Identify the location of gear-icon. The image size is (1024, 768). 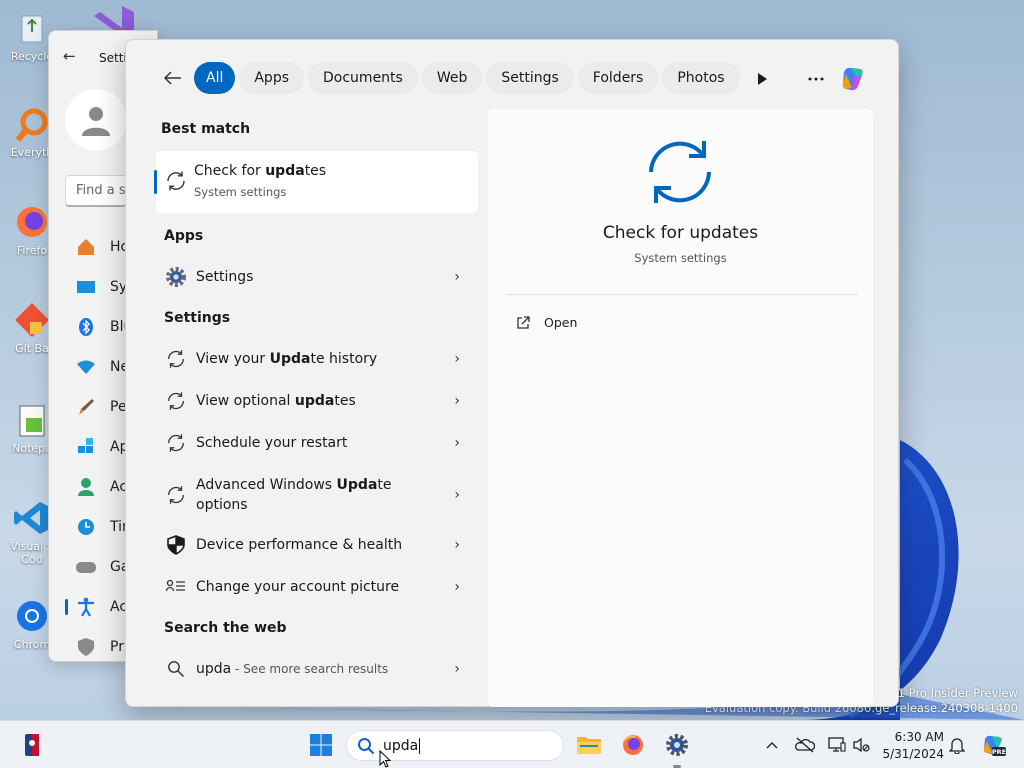
(176, 277).